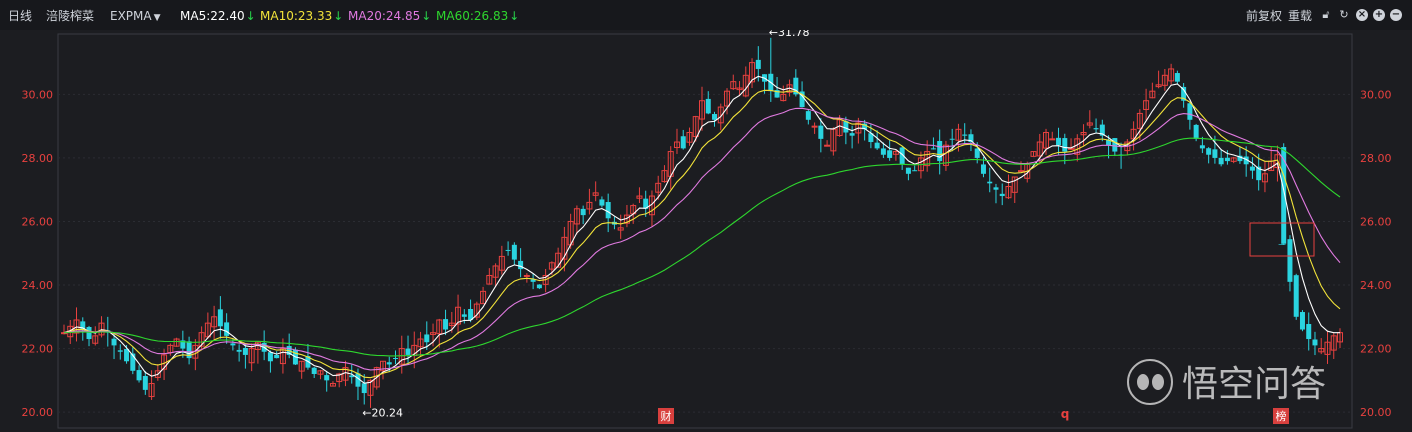  I want to click on ma10-value: 23.33, so click(315, 16).